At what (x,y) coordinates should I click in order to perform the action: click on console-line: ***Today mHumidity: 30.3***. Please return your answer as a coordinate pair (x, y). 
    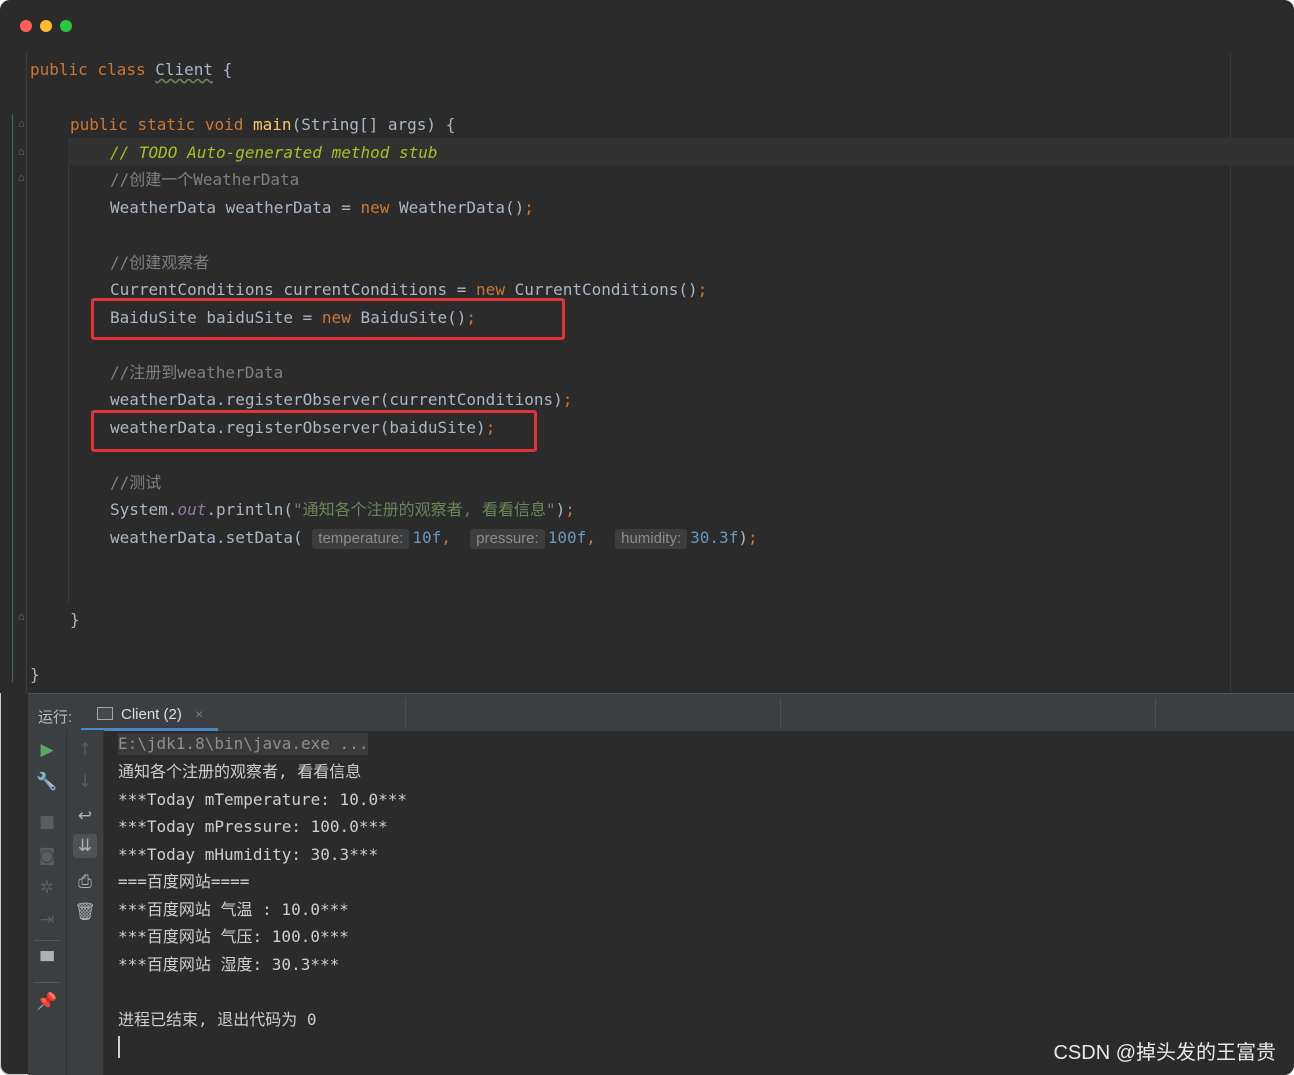
    Looking at the image, I should click on (248, 854).